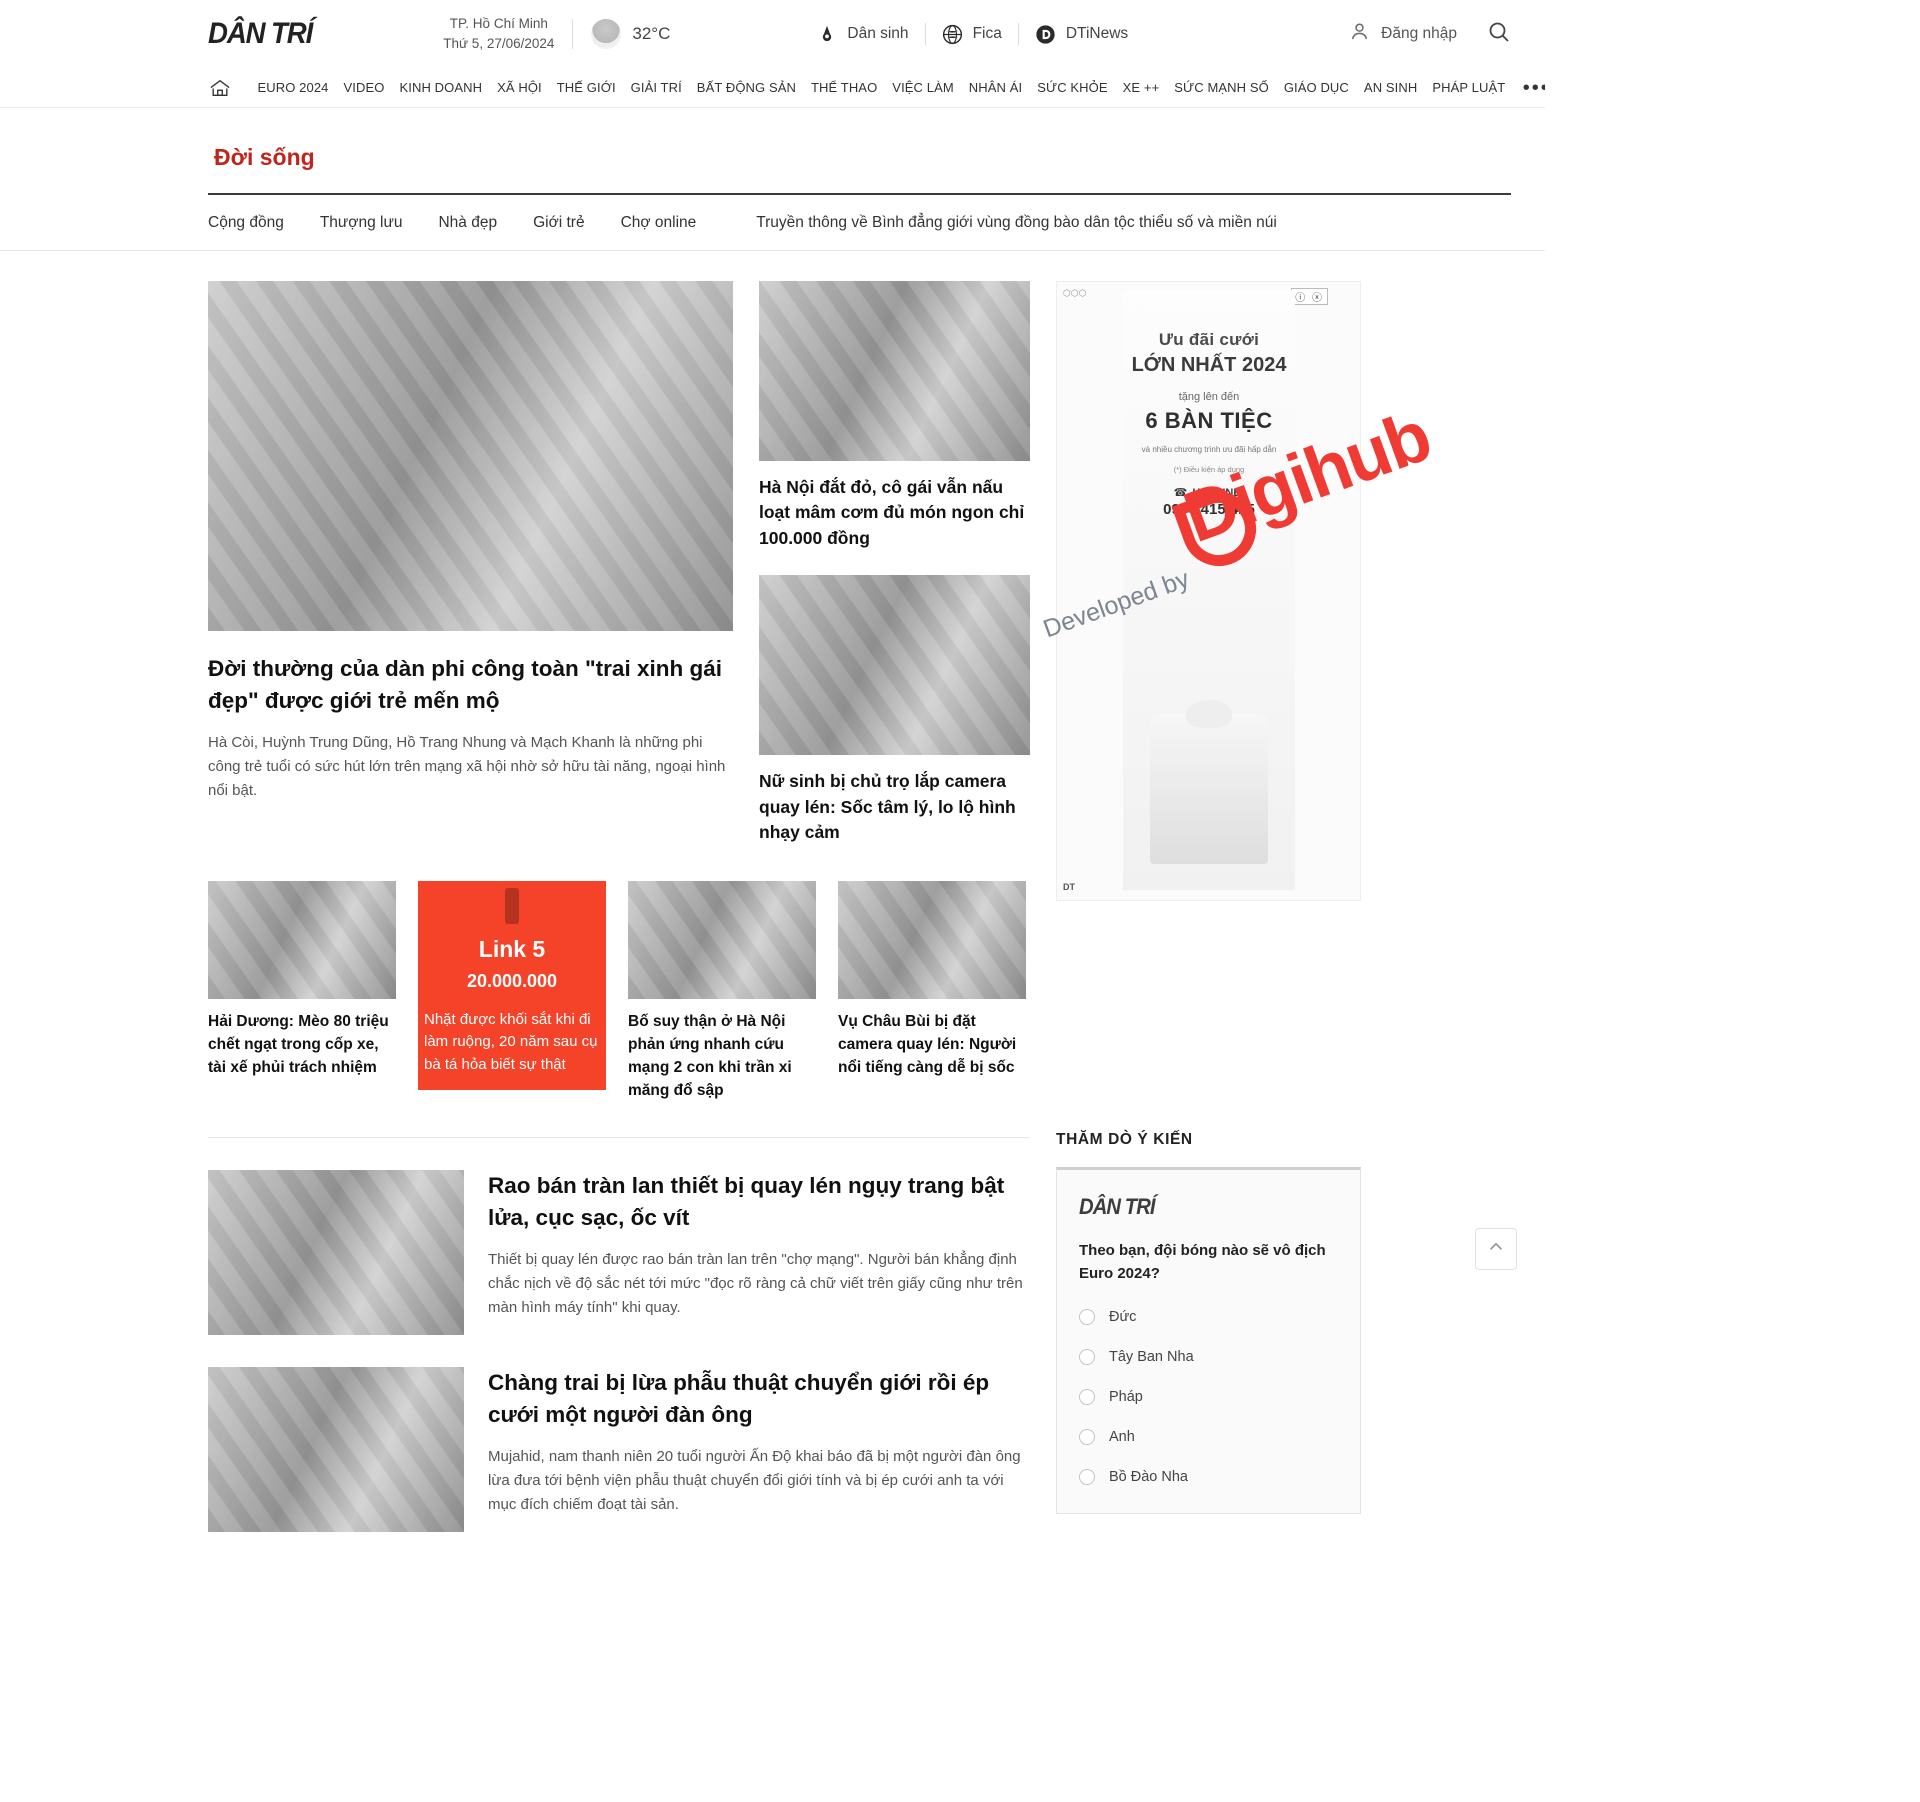 The width and height of the screenshot is (1920, 1802). Describe the element at coordinates (1209, 420) in the screenshot. I see `ad-line-4: 6 BÀN TIỆC` at that location.